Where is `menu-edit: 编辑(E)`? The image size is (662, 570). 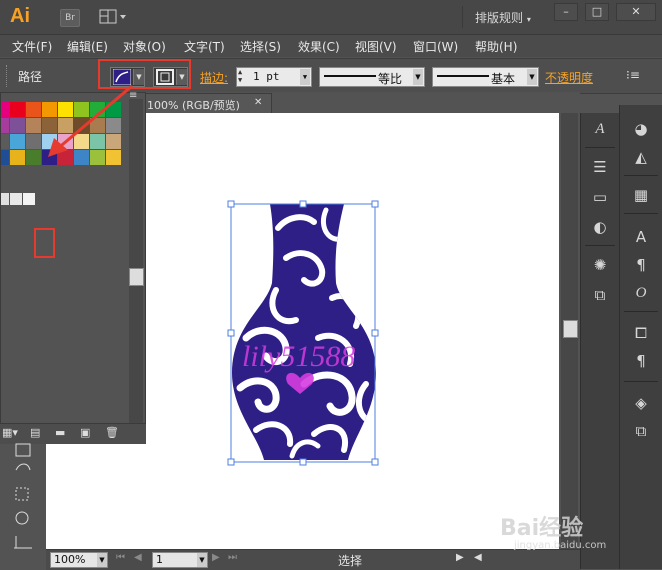 menu-edit: 编辑(E) is located at coordinates (87, 46).